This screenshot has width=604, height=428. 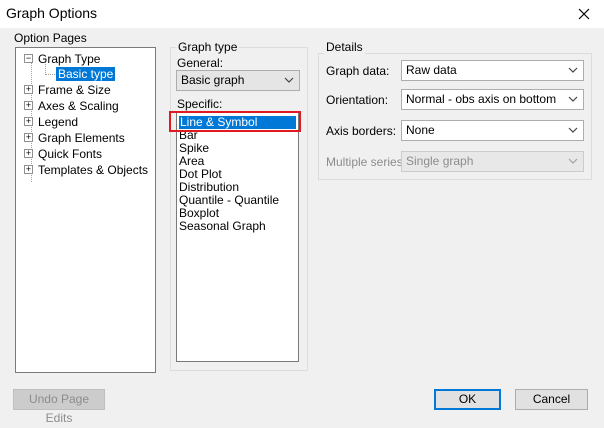 What do you see at coordinates (69, 59) in the screenshot?
I see `tree-item-label: Graph Type` at bounding box center [69, 59].